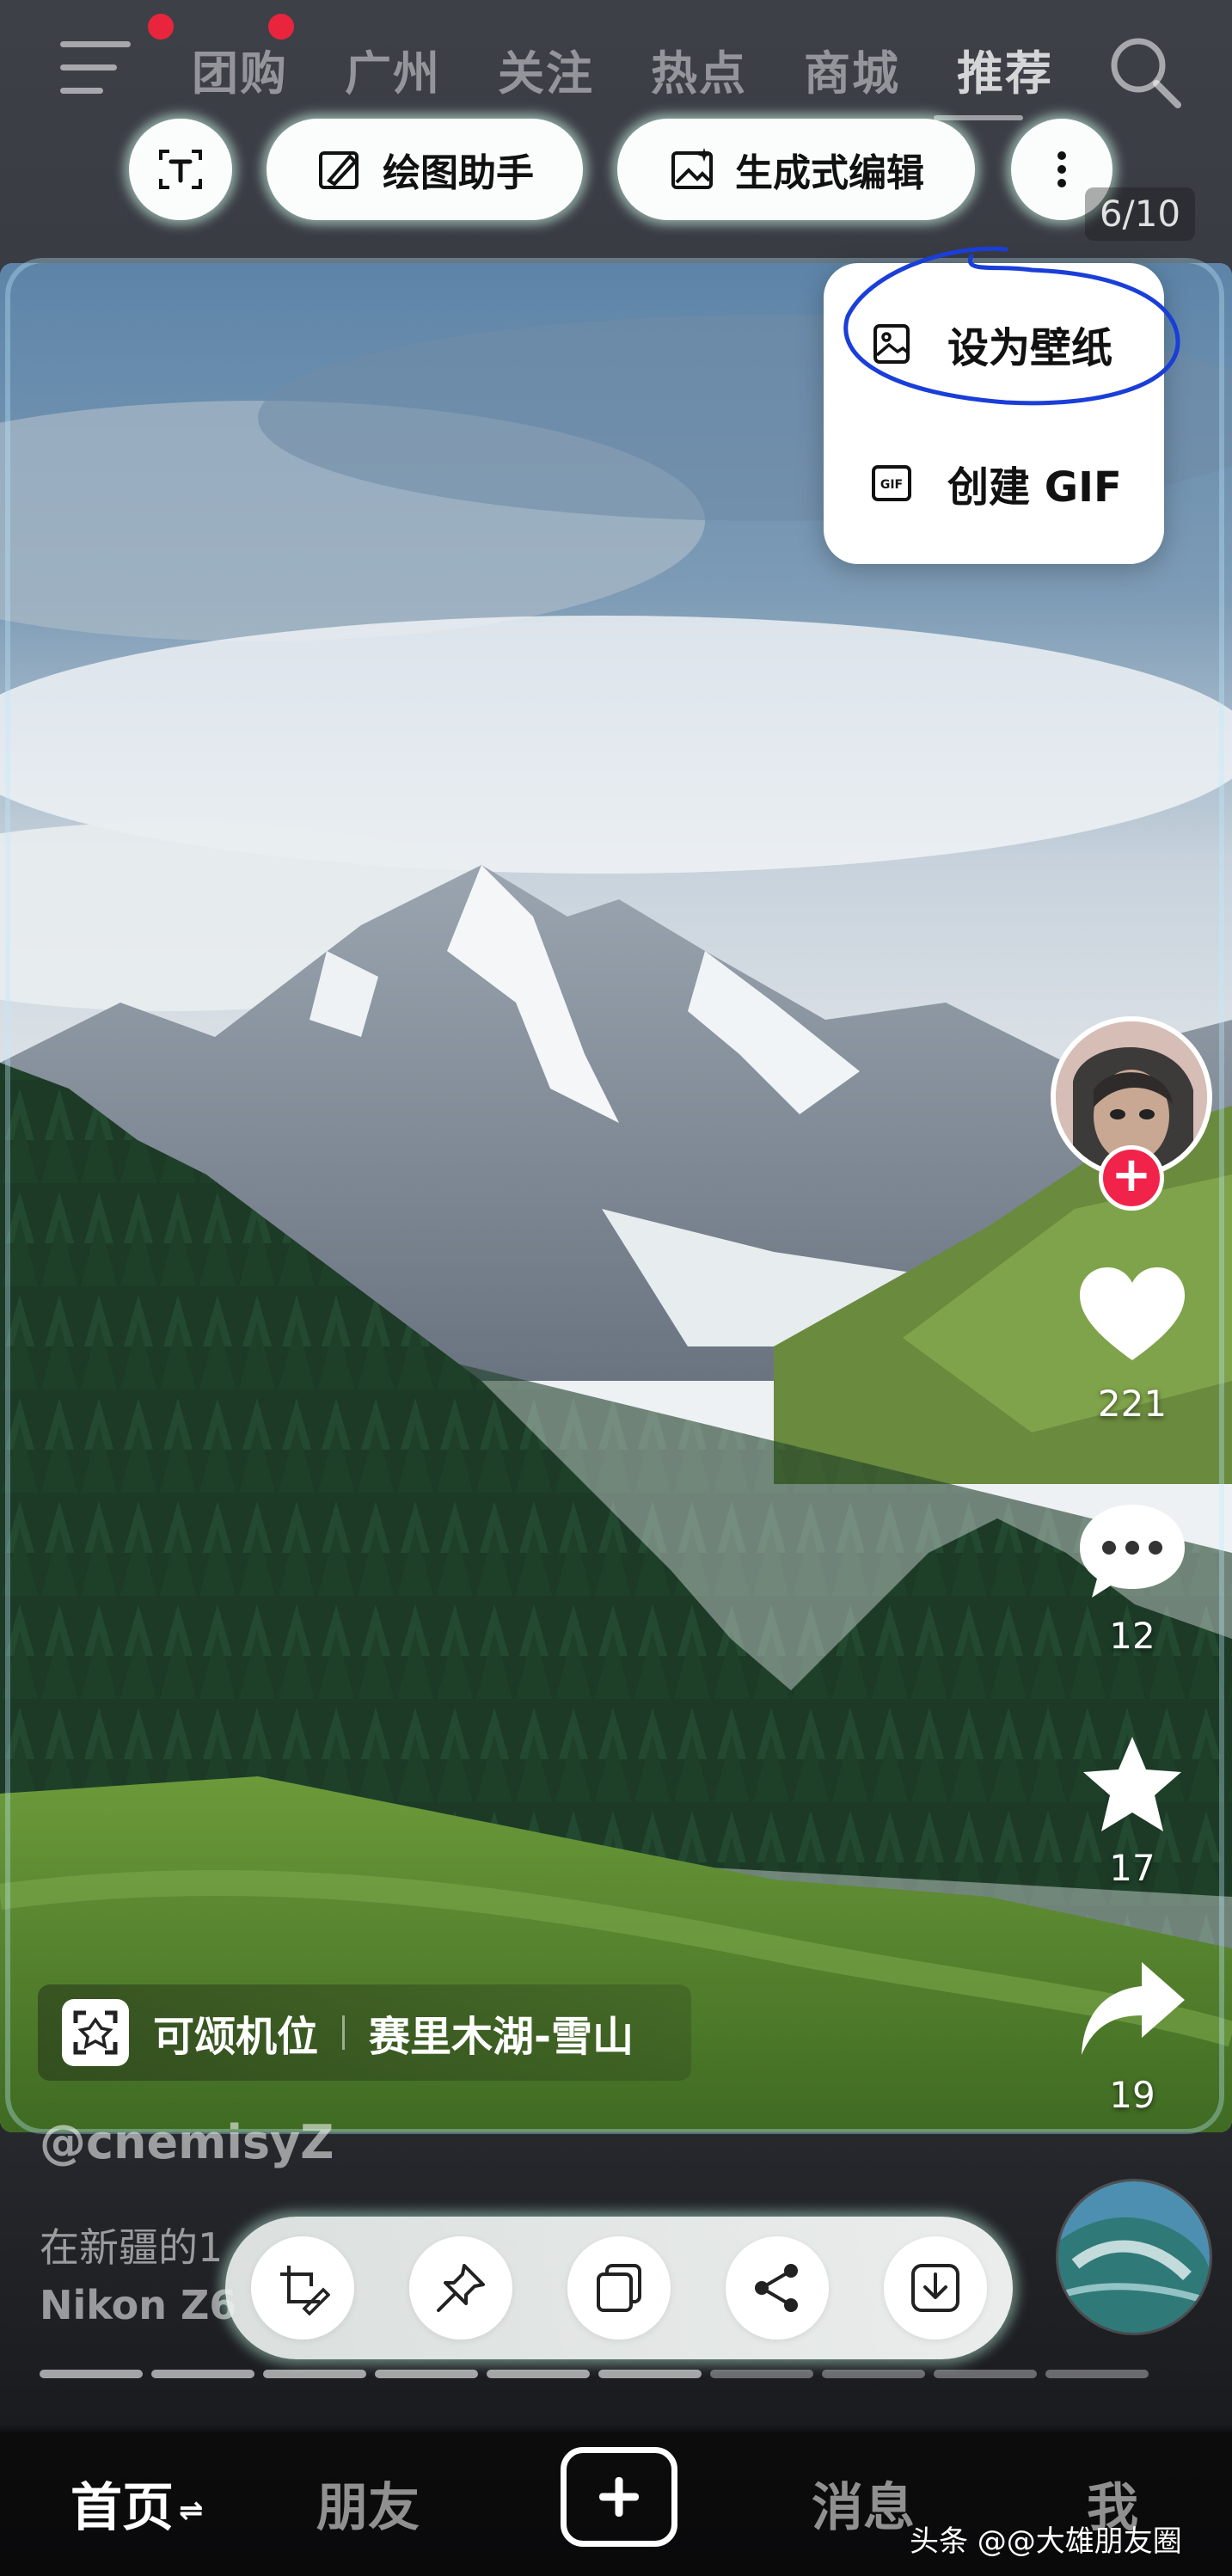 The width and height of the screenshot is (1232, 2576). I want to click on ai-image-icon, so click(692, 168).